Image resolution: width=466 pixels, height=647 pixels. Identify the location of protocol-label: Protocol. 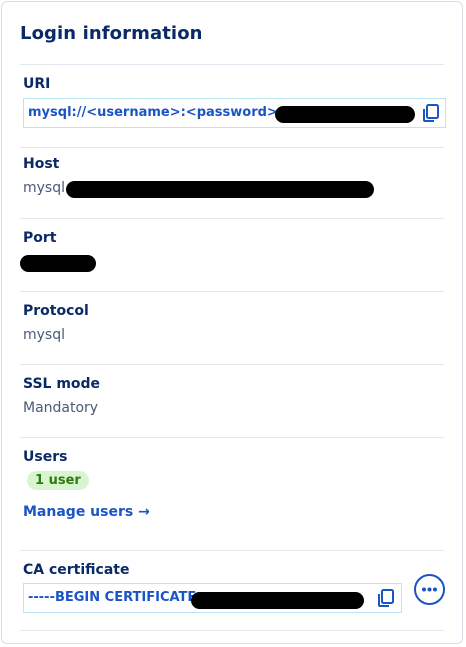
(56, 311).